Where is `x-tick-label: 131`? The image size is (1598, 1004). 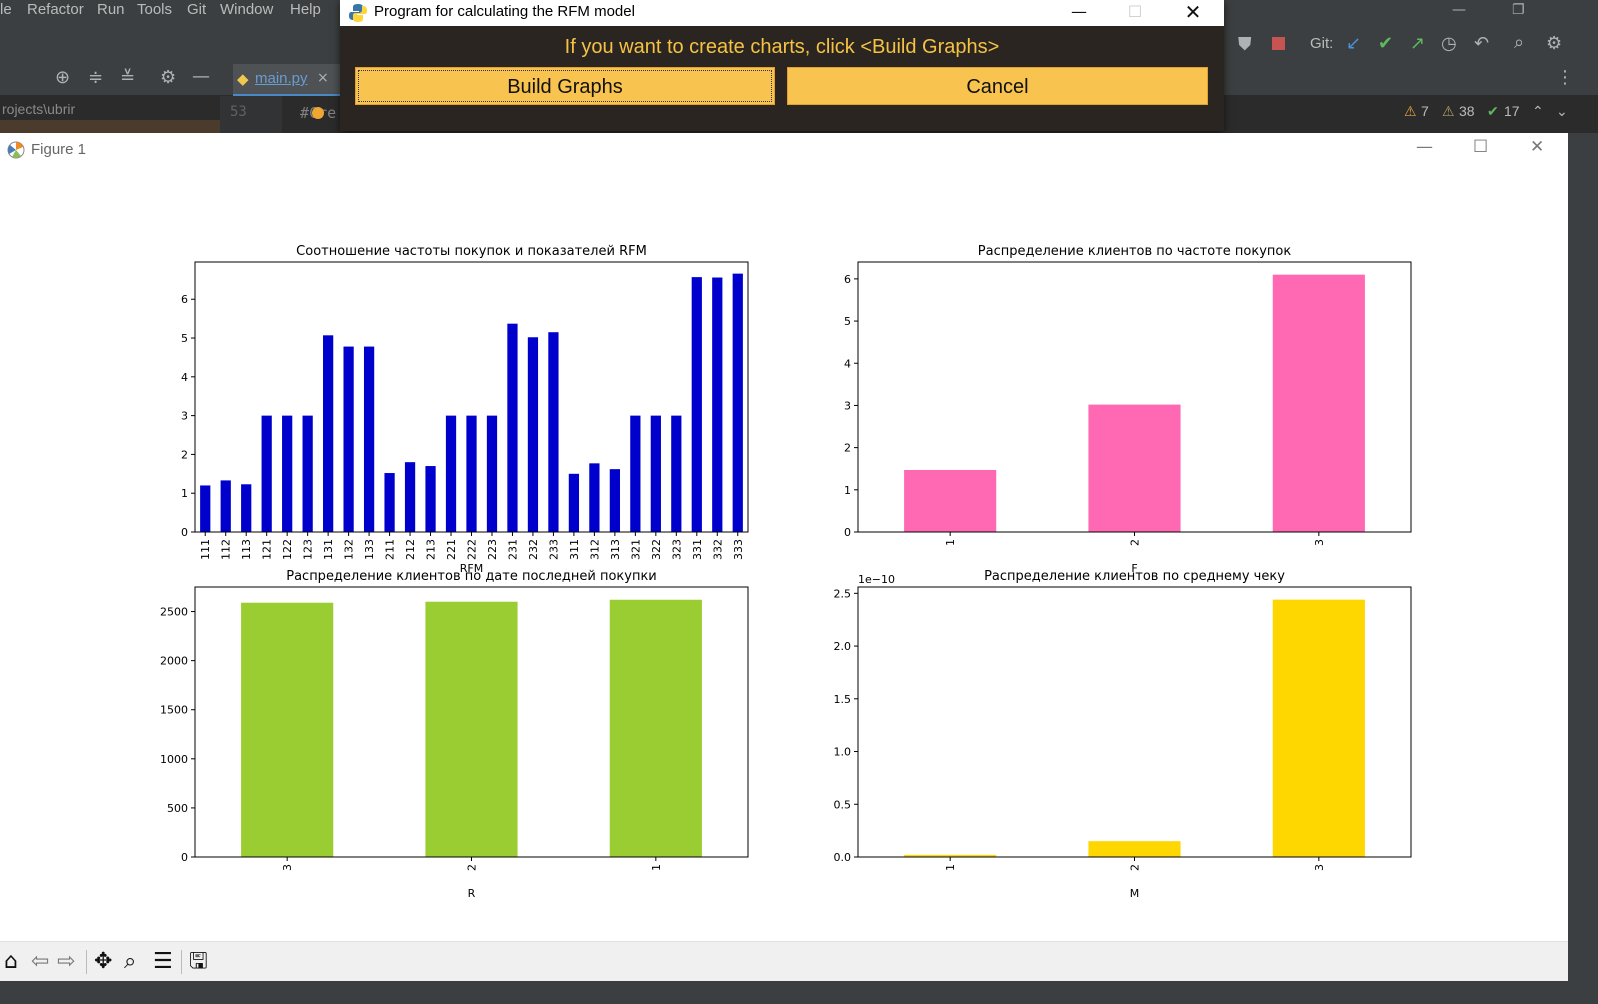
x-tick-label: 131 is located at coordinates (328, 549).